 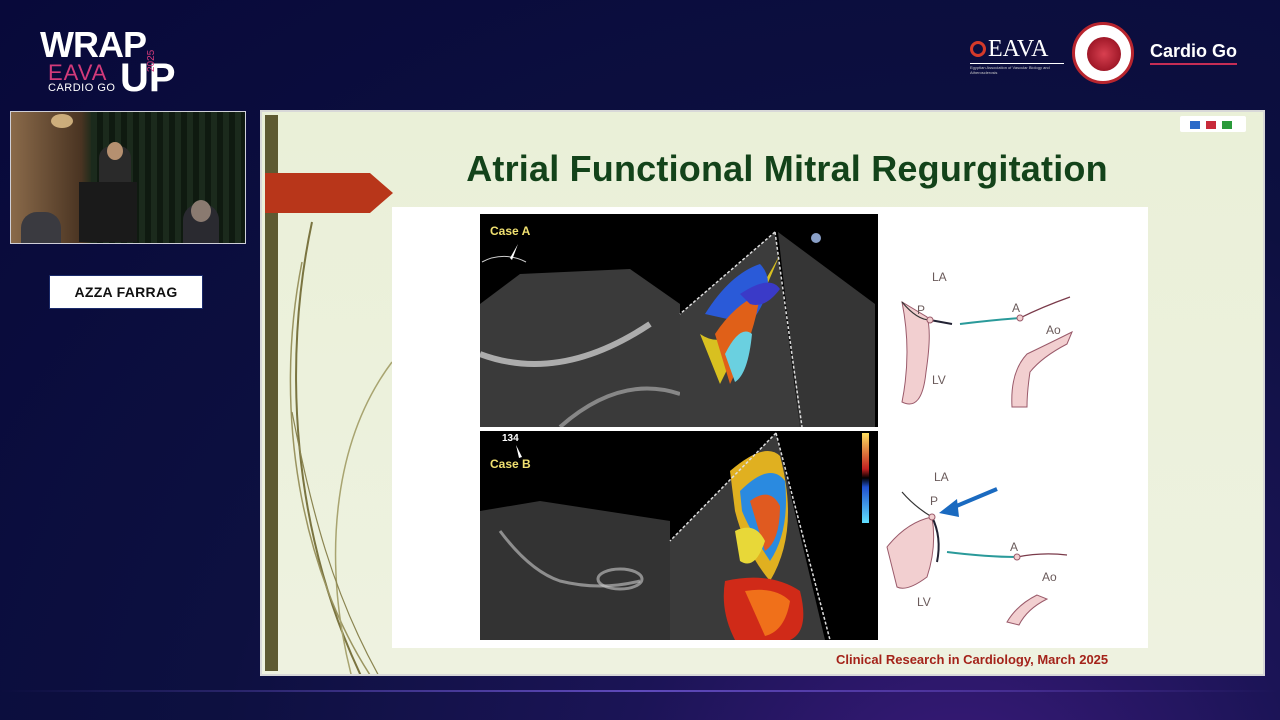 What do you see at coordinates (115, 151) in the screenshot?
I see `video-speaker-head` at bounding box center [115, 151].